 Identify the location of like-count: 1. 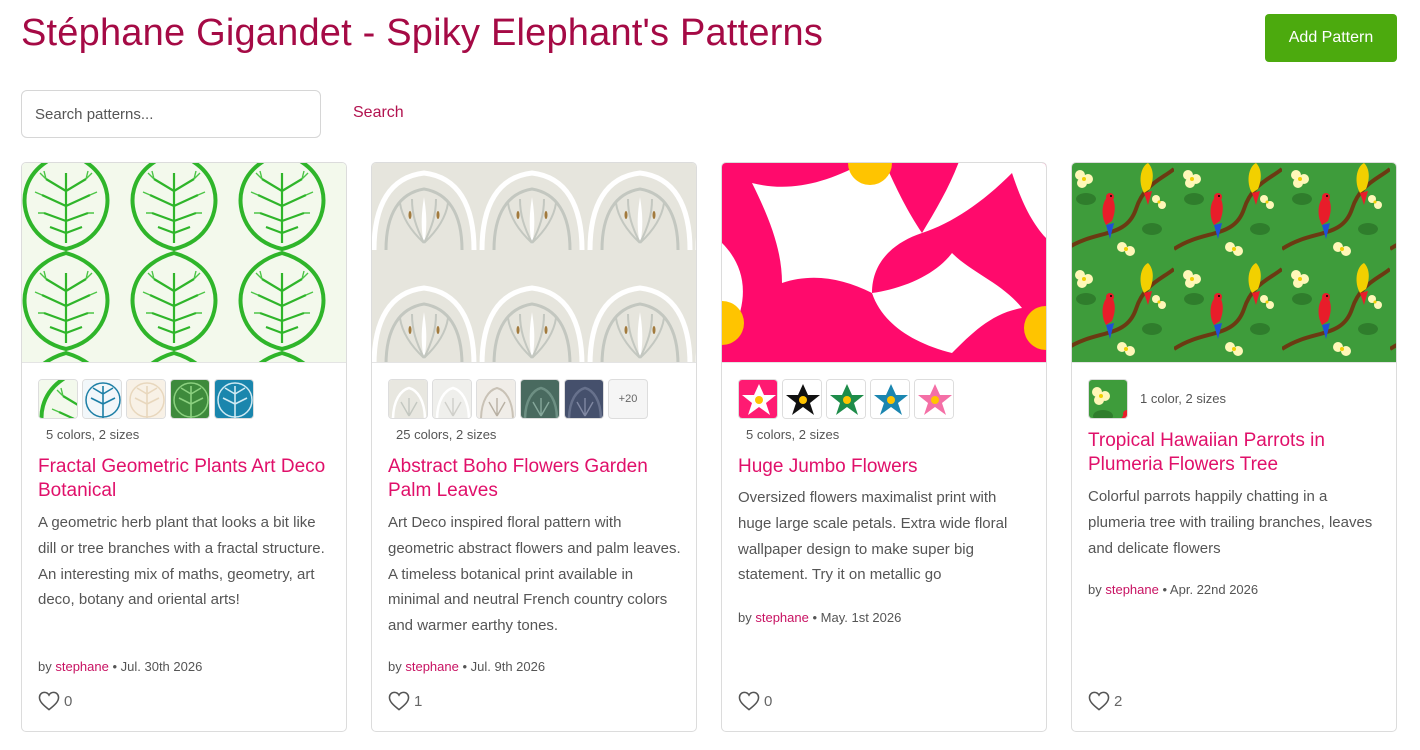
(418, 701).